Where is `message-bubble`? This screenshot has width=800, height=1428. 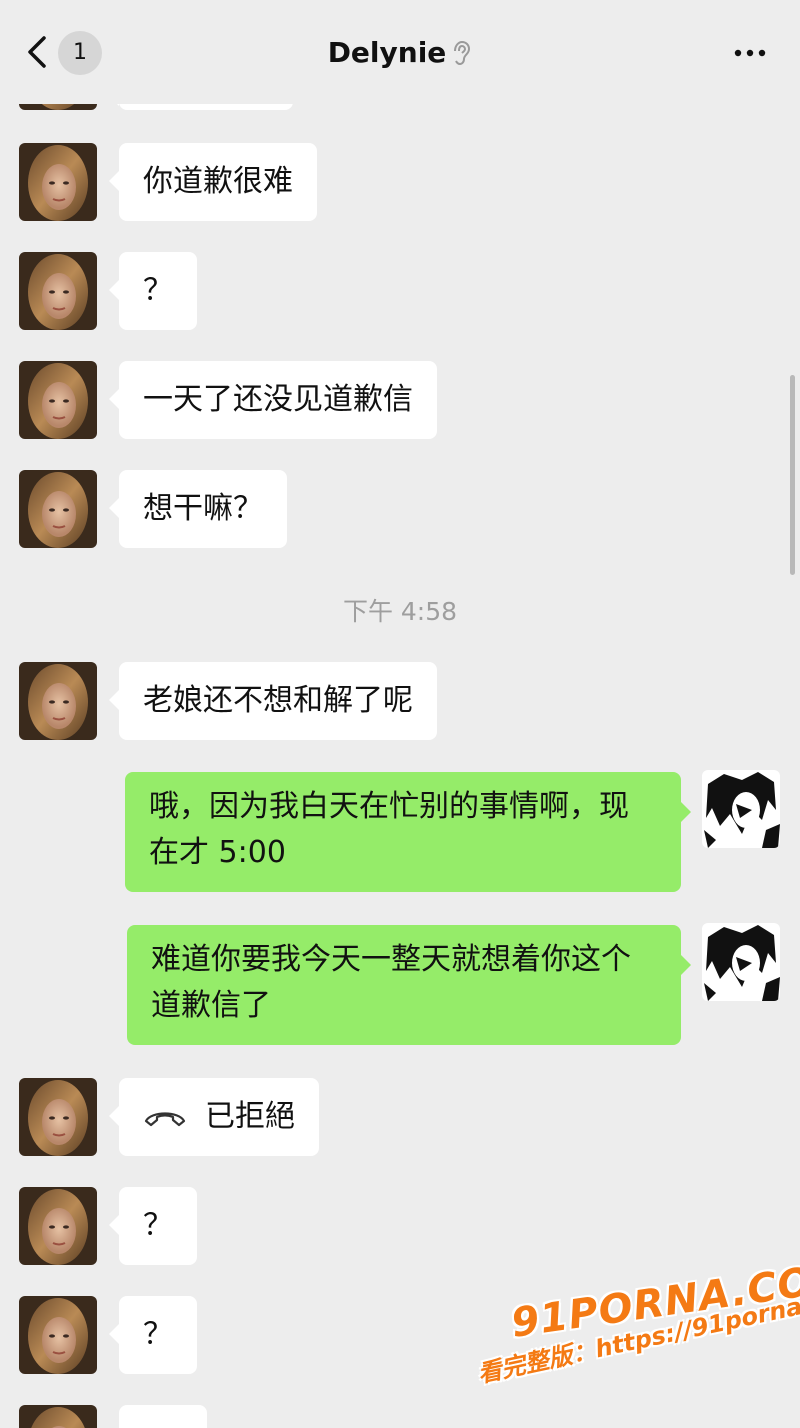 message-bubble is located at coordinates (163, 1416).